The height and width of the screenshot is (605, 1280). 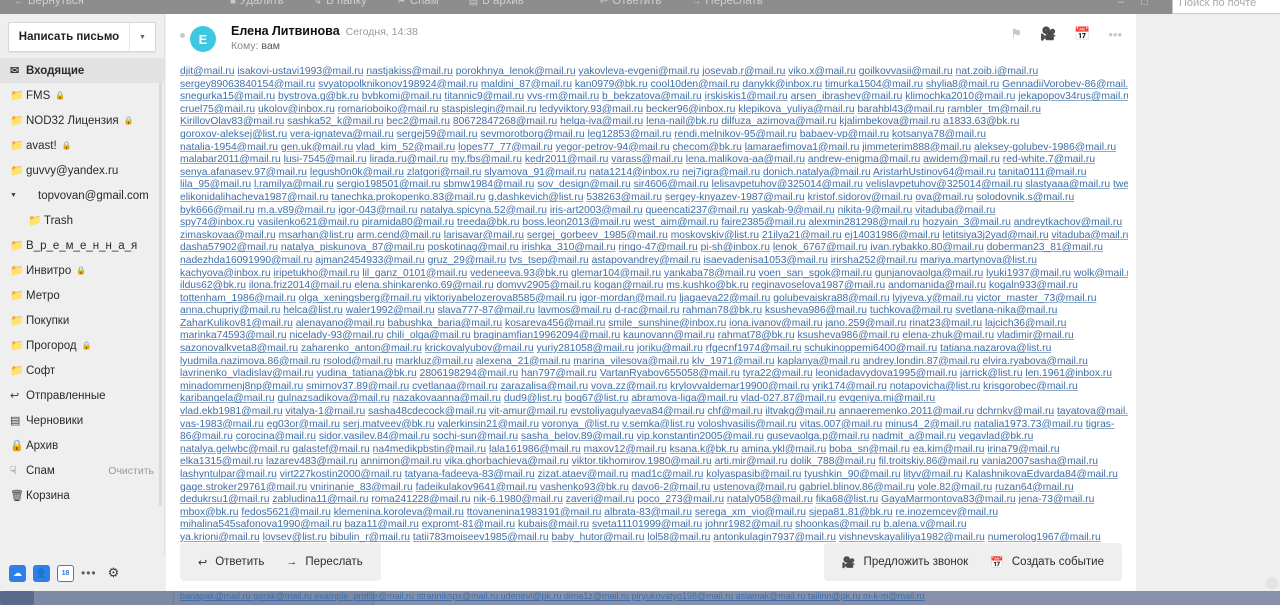 I want to click on email-link: slastyaaa@mail.ru, so click(x=1067, y=184).